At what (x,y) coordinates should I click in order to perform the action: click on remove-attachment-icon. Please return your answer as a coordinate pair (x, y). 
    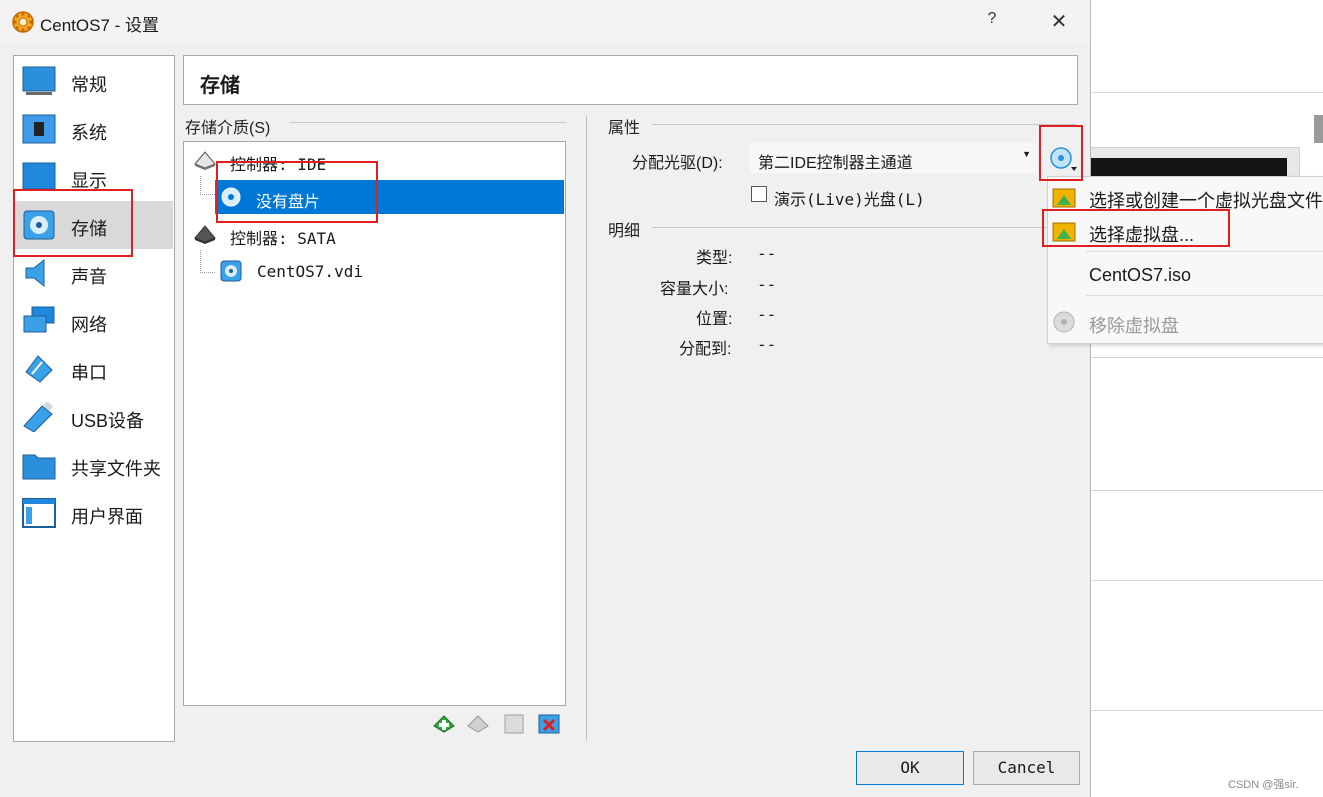
    Looking at the image, I should click on (549, 724).